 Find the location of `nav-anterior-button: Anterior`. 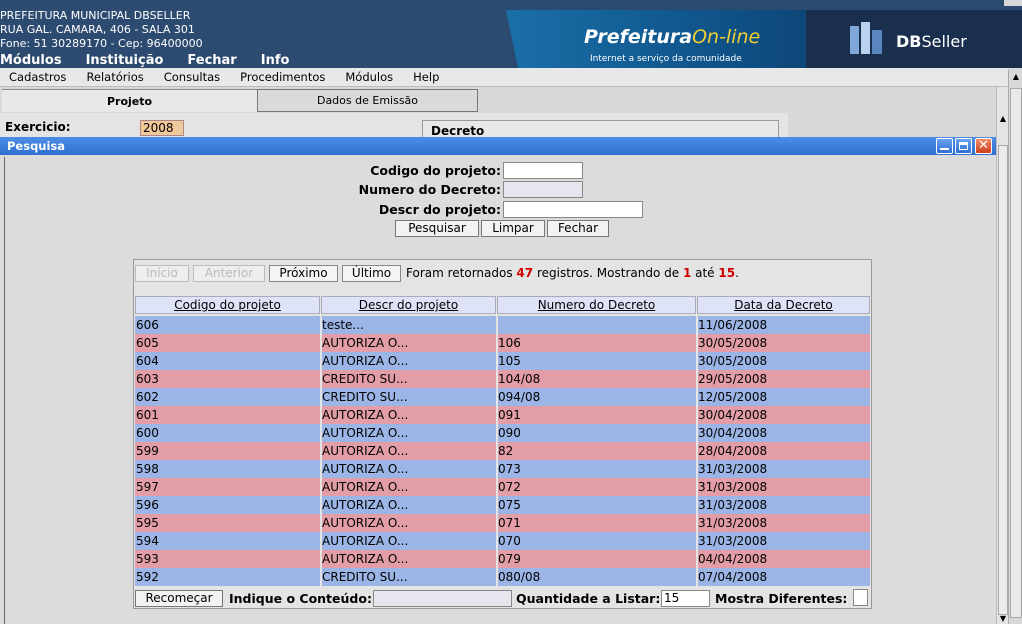

nav-anterior-button: Anterior is located at coordinates (229, 273).